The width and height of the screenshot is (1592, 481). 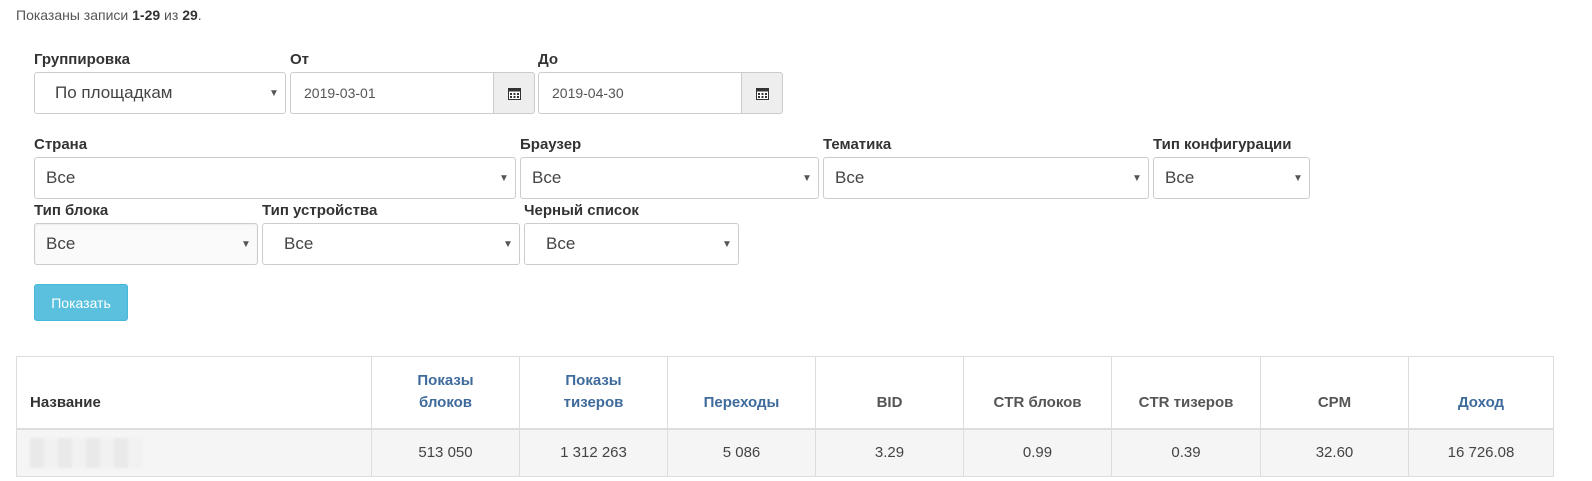 What do you see at coordinates (445, 402) in the screenshot?
I see `header-text: блоков` at bounding box center [445, 402].